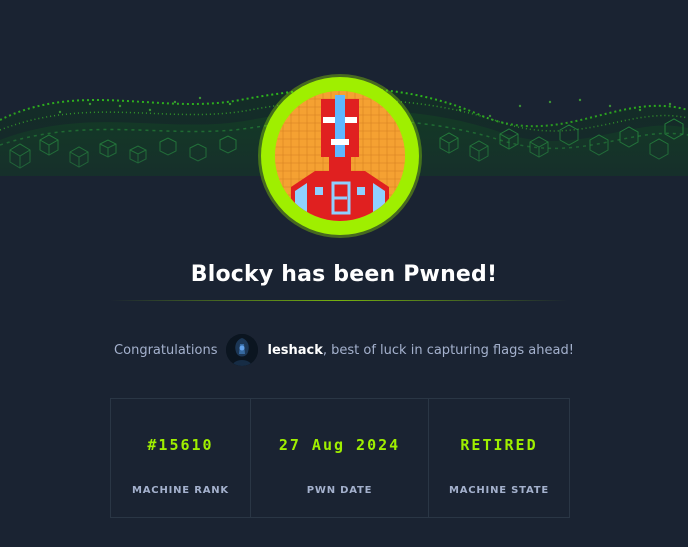 The width and height of the screenshot is (688, 547). I want to click on stat-pwn-date: 27 Aug 2024 PWN DATE, so click(340, 458).